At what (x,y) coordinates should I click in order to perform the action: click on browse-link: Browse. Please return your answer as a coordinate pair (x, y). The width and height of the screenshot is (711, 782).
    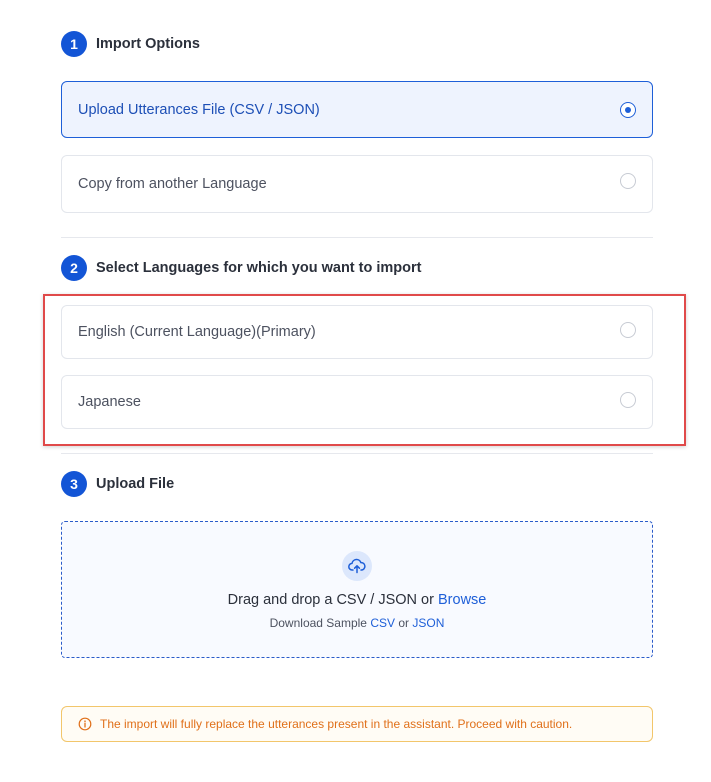
    Looking at the image, I should click on (462, 600).